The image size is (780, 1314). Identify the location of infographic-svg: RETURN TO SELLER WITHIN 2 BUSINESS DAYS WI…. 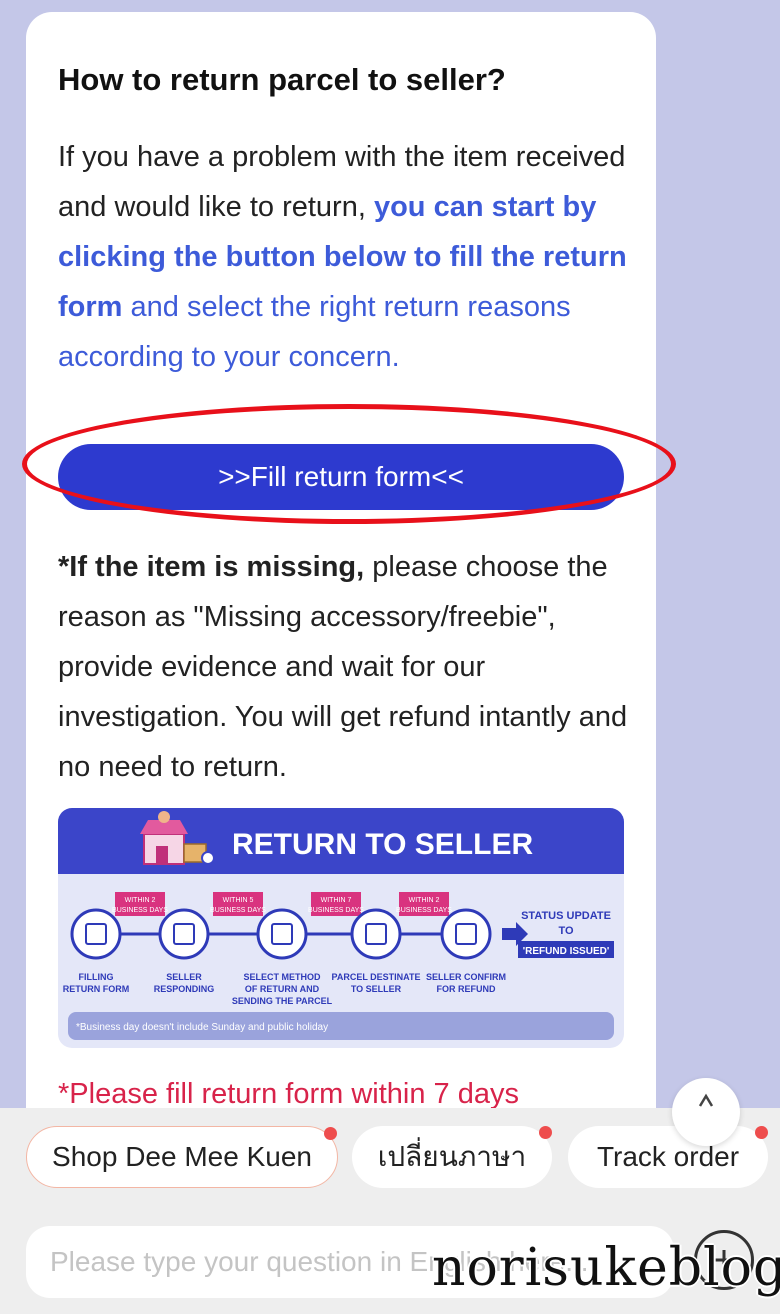
(341, 924).